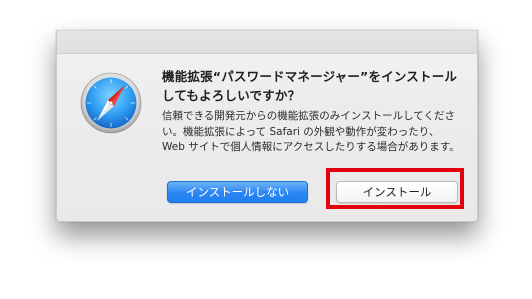 The height and width of the screenshot is (299, 532). What do you see at coordinates (310, 86) in the screenshot?
I see `dialog-title: 機能拡張“パスワードマネージャー”をインストールしてもよろしいですか？` at bounding box center [310, 86].